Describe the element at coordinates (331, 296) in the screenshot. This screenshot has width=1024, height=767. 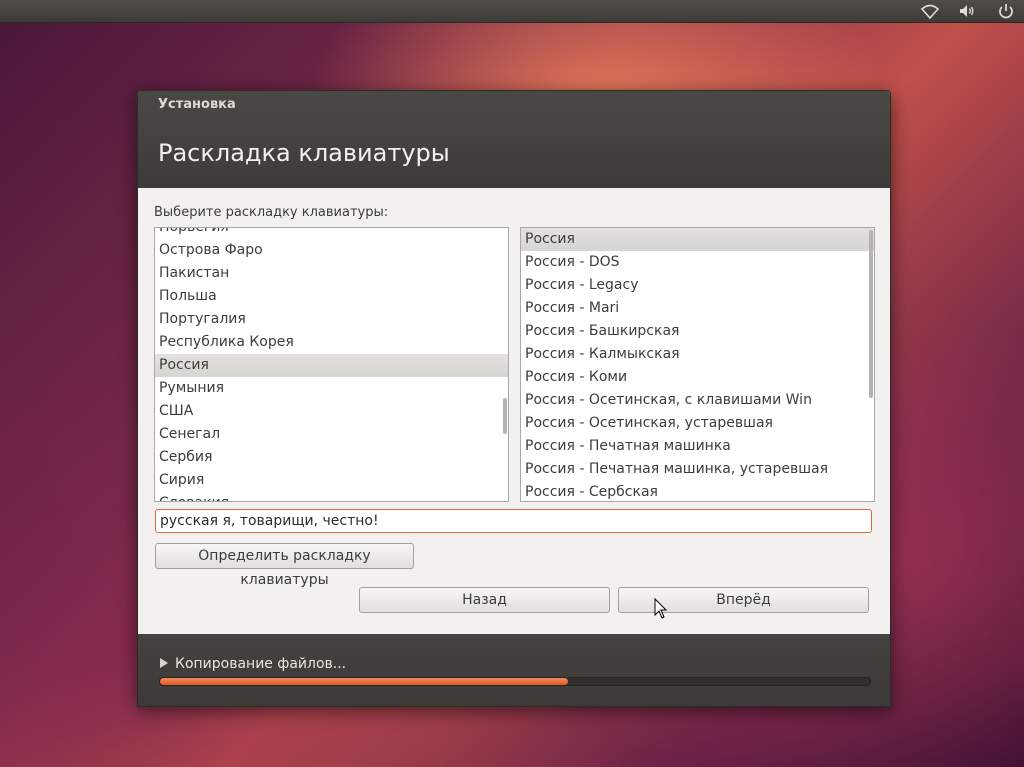
I see `list-item: Польша` at that location.